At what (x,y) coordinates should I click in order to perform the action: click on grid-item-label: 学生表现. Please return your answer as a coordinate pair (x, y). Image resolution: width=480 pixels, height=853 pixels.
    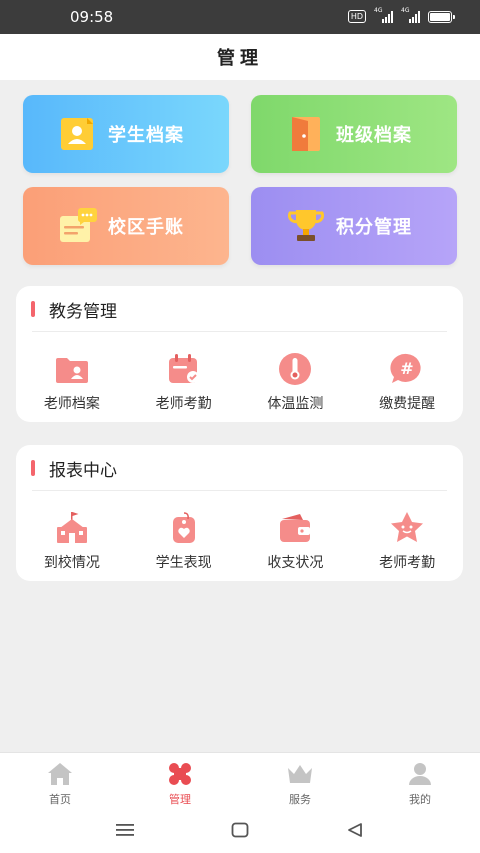
    Looking at the image, I should click on (183, 563).